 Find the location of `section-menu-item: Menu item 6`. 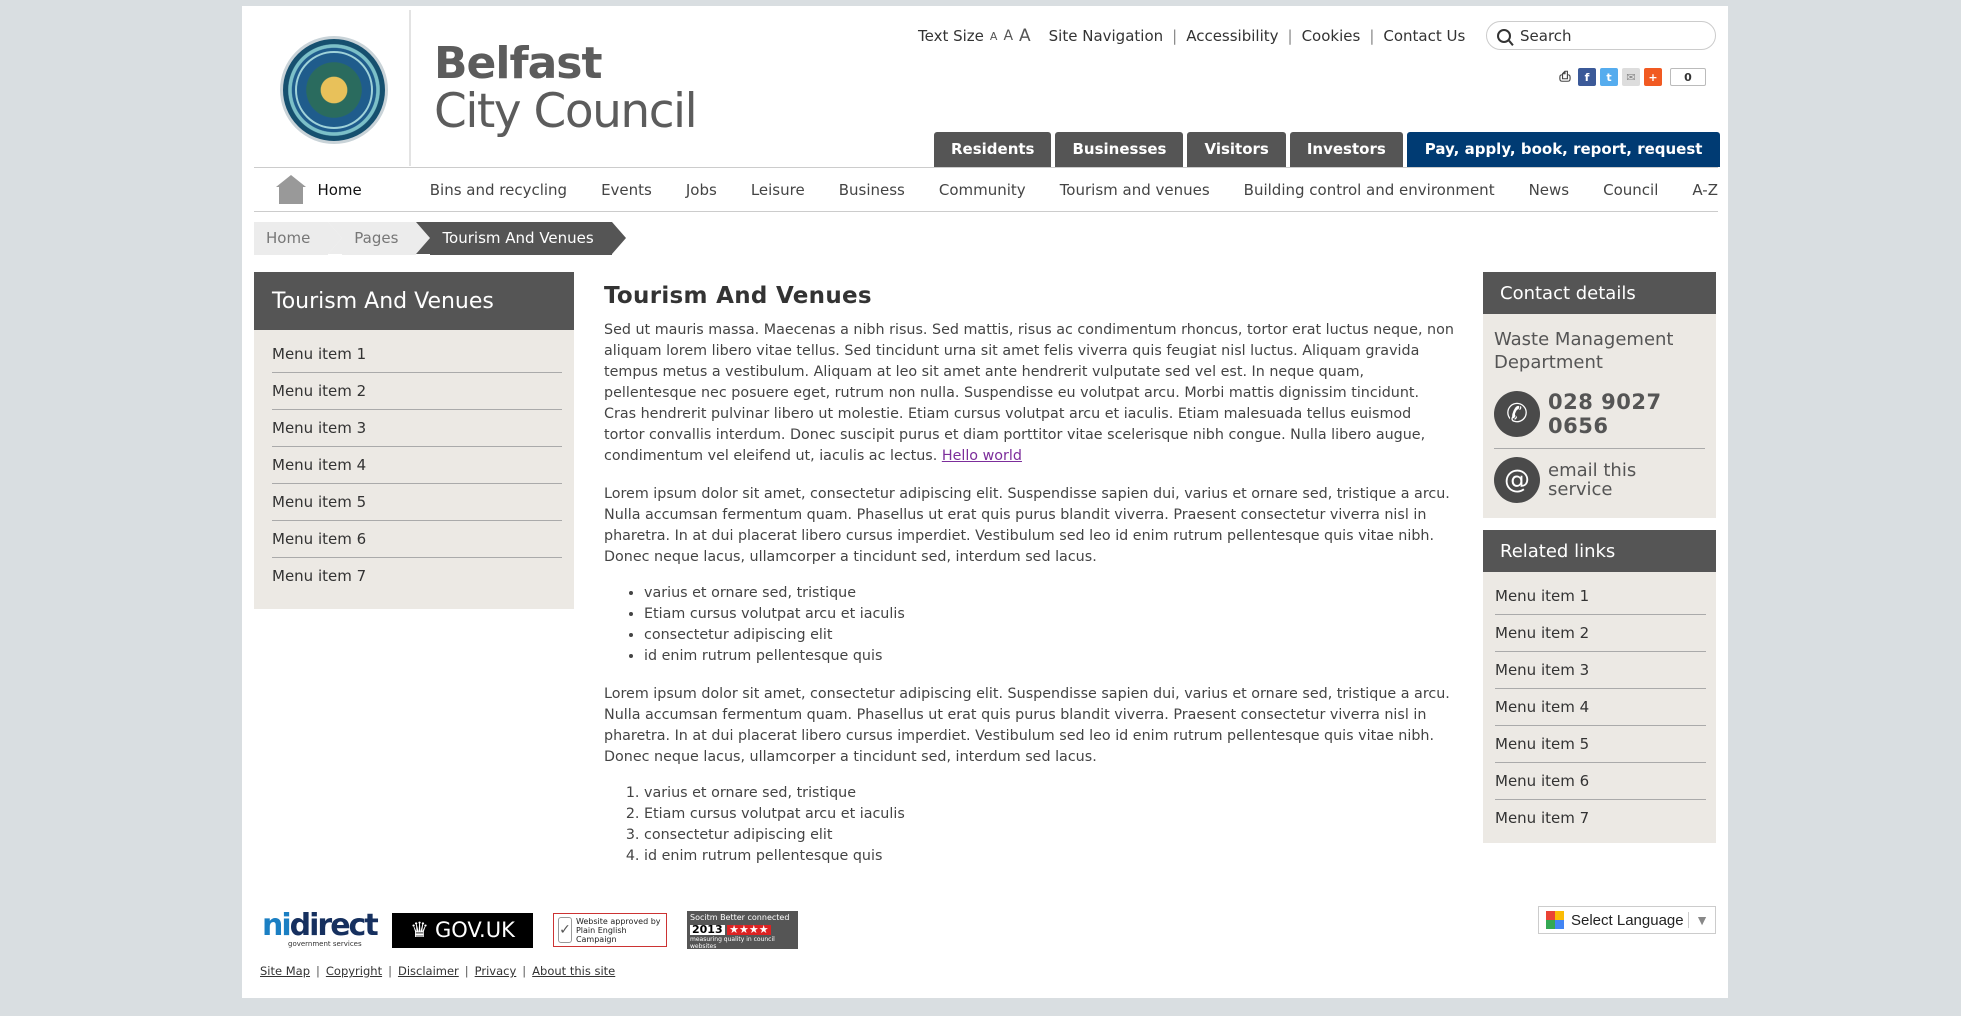

section-menu-item: Menu item 6 is located at coordinates (417, 539).